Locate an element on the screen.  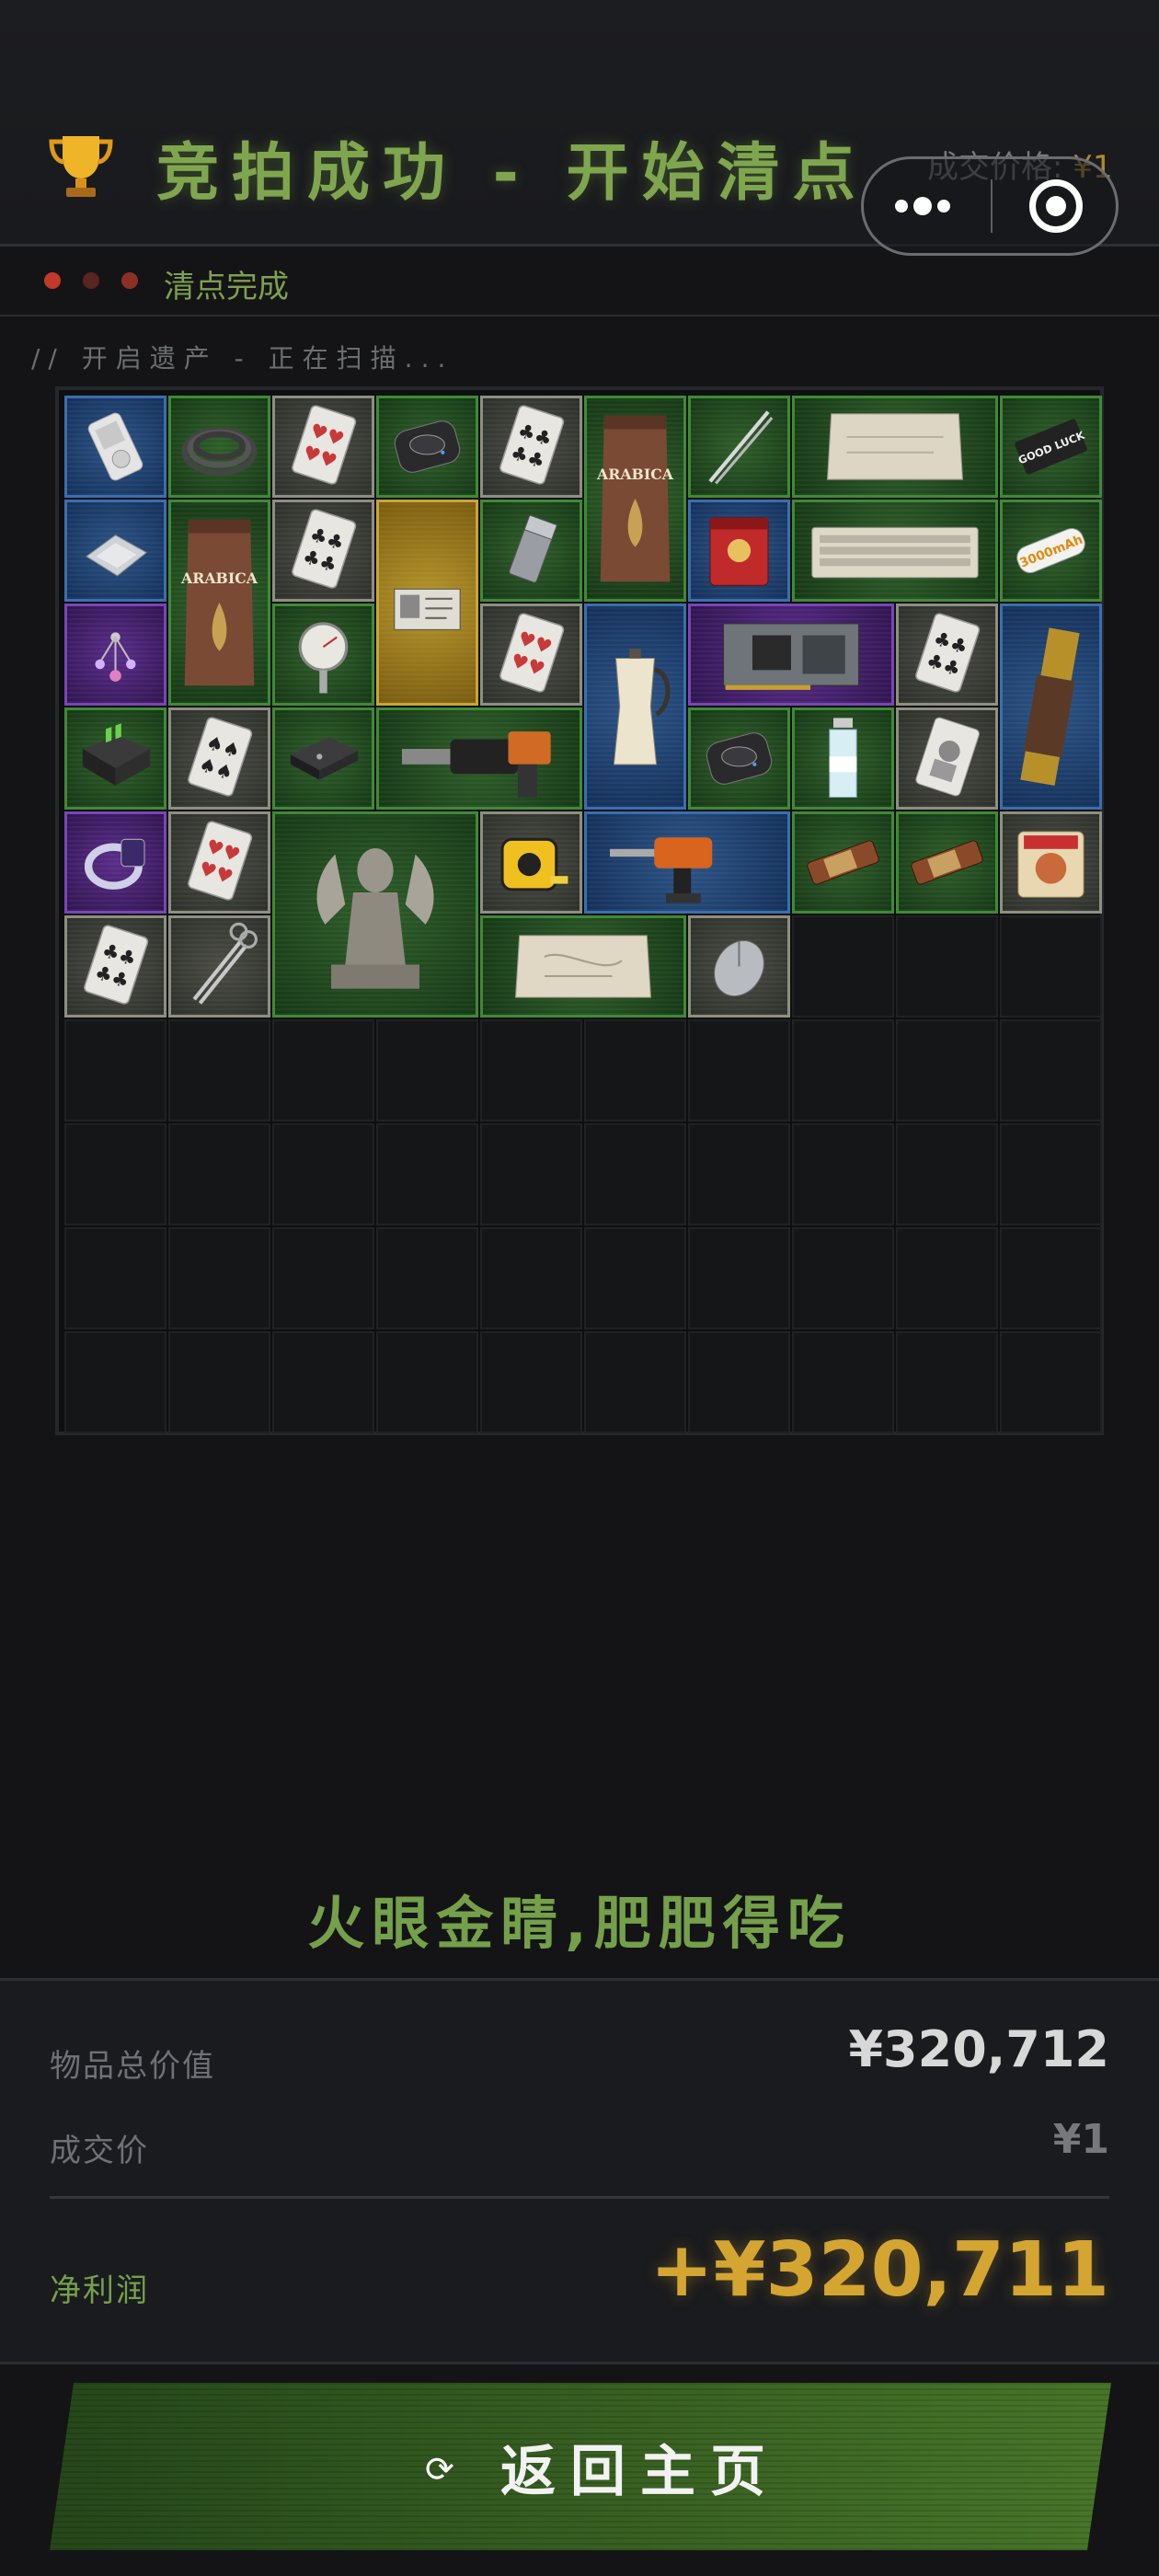
item-old-parchment is located at coordinates (895, 447).